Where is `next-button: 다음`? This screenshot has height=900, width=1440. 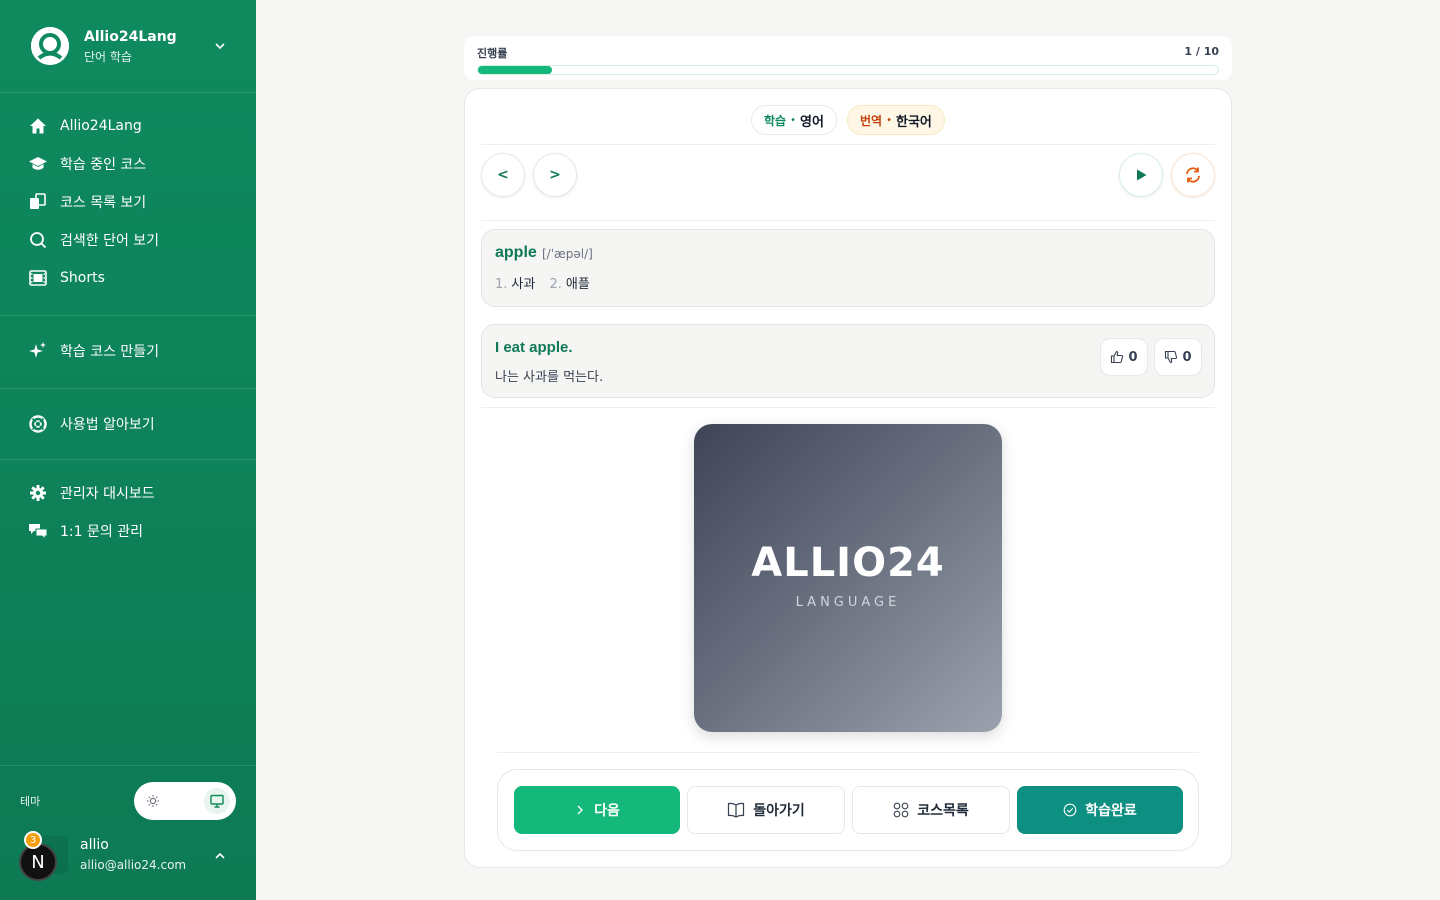
next-button: 다음 is located at coordinates (597, 810).